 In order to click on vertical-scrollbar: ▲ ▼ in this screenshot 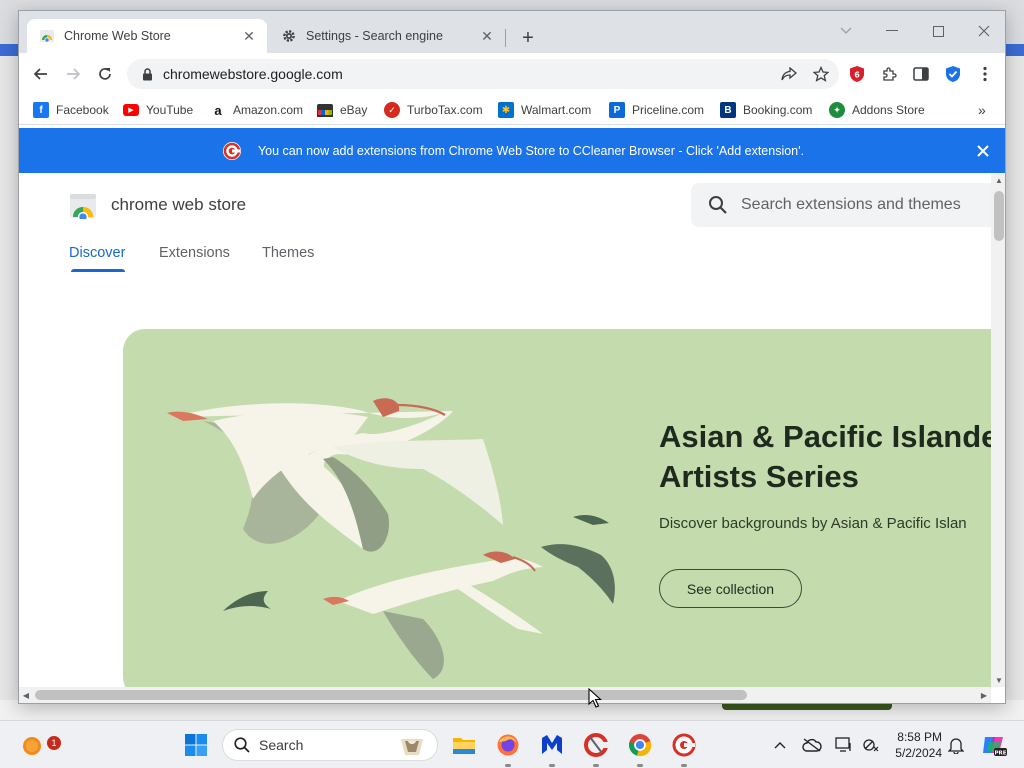, I will do `click(998, 430)`.